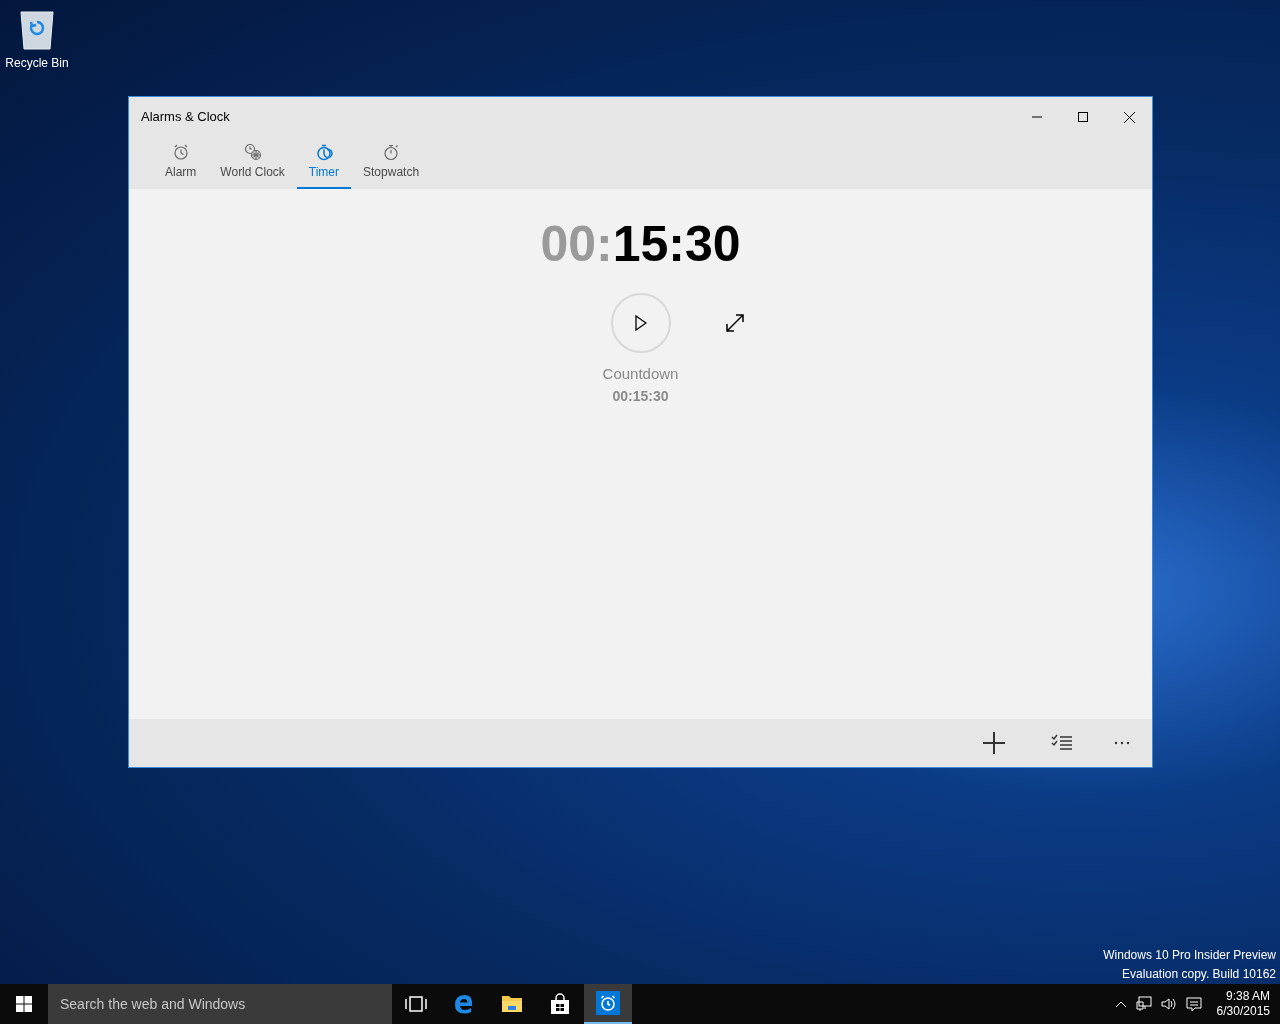  I want to click on timer-name: Countdown, so click(640, 374).